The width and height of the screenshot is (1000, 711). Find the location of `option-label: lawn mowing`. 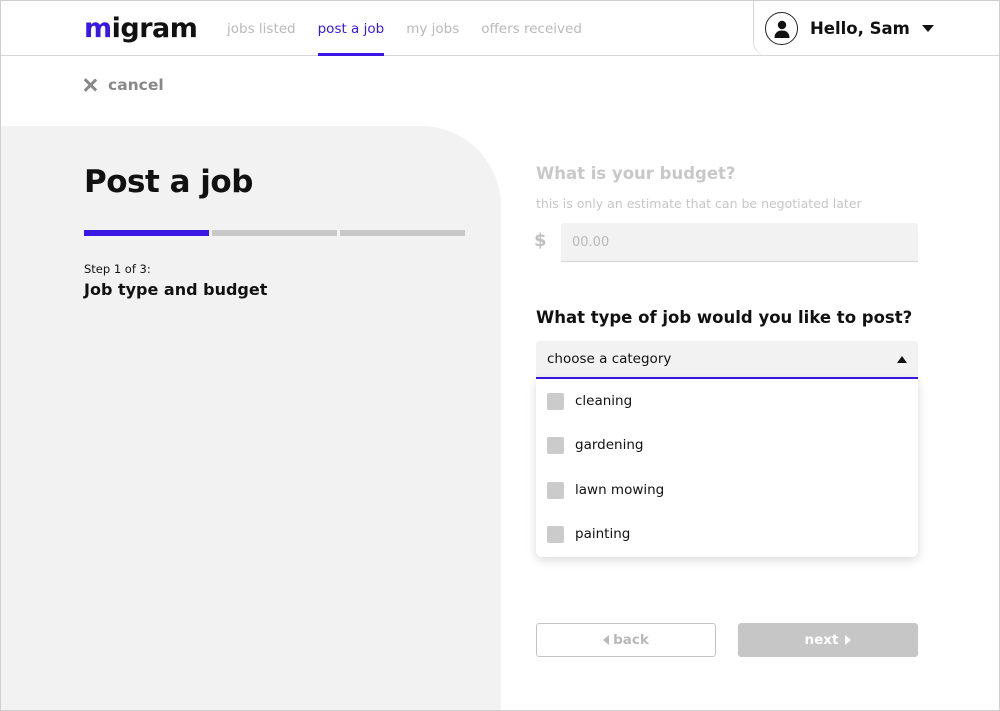

option-label: lawn mowing is located at coordinates (620, 490).